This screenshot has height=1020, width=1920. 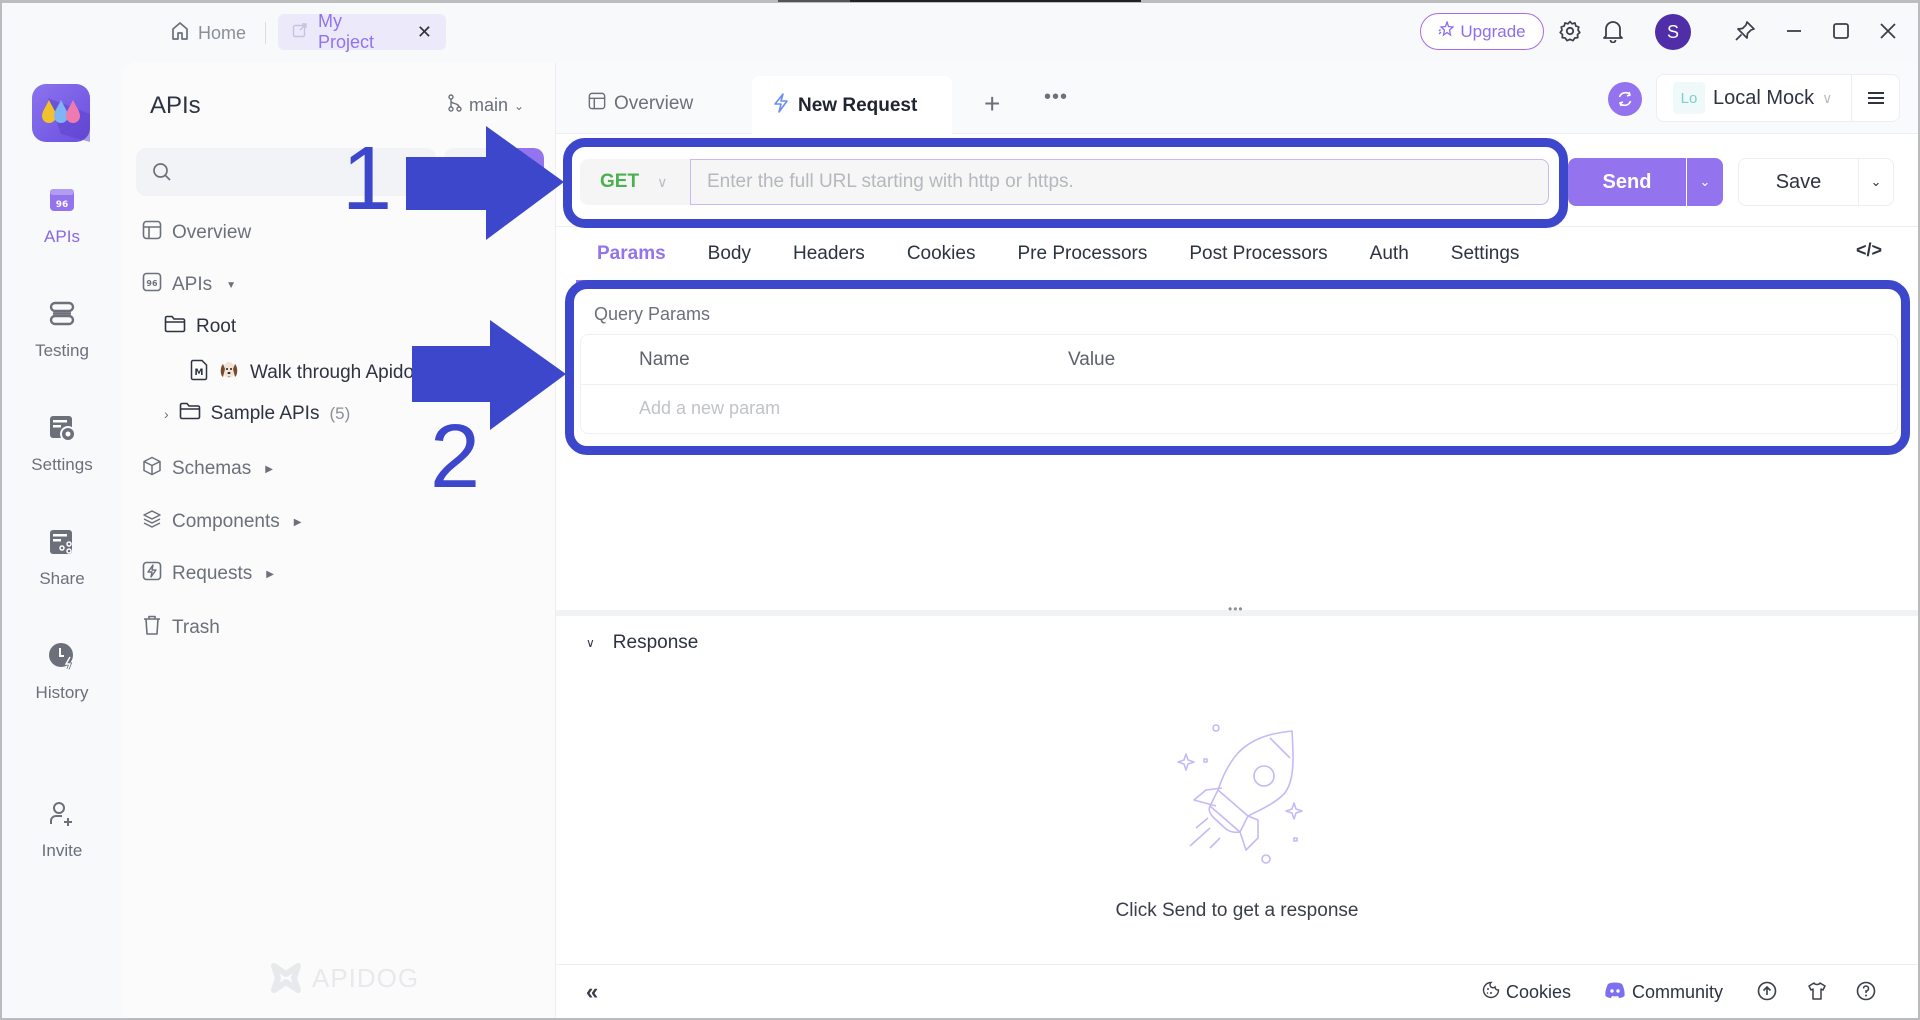 I want to click on code-snippet-icon: </>, so click(x=1869, y=250).